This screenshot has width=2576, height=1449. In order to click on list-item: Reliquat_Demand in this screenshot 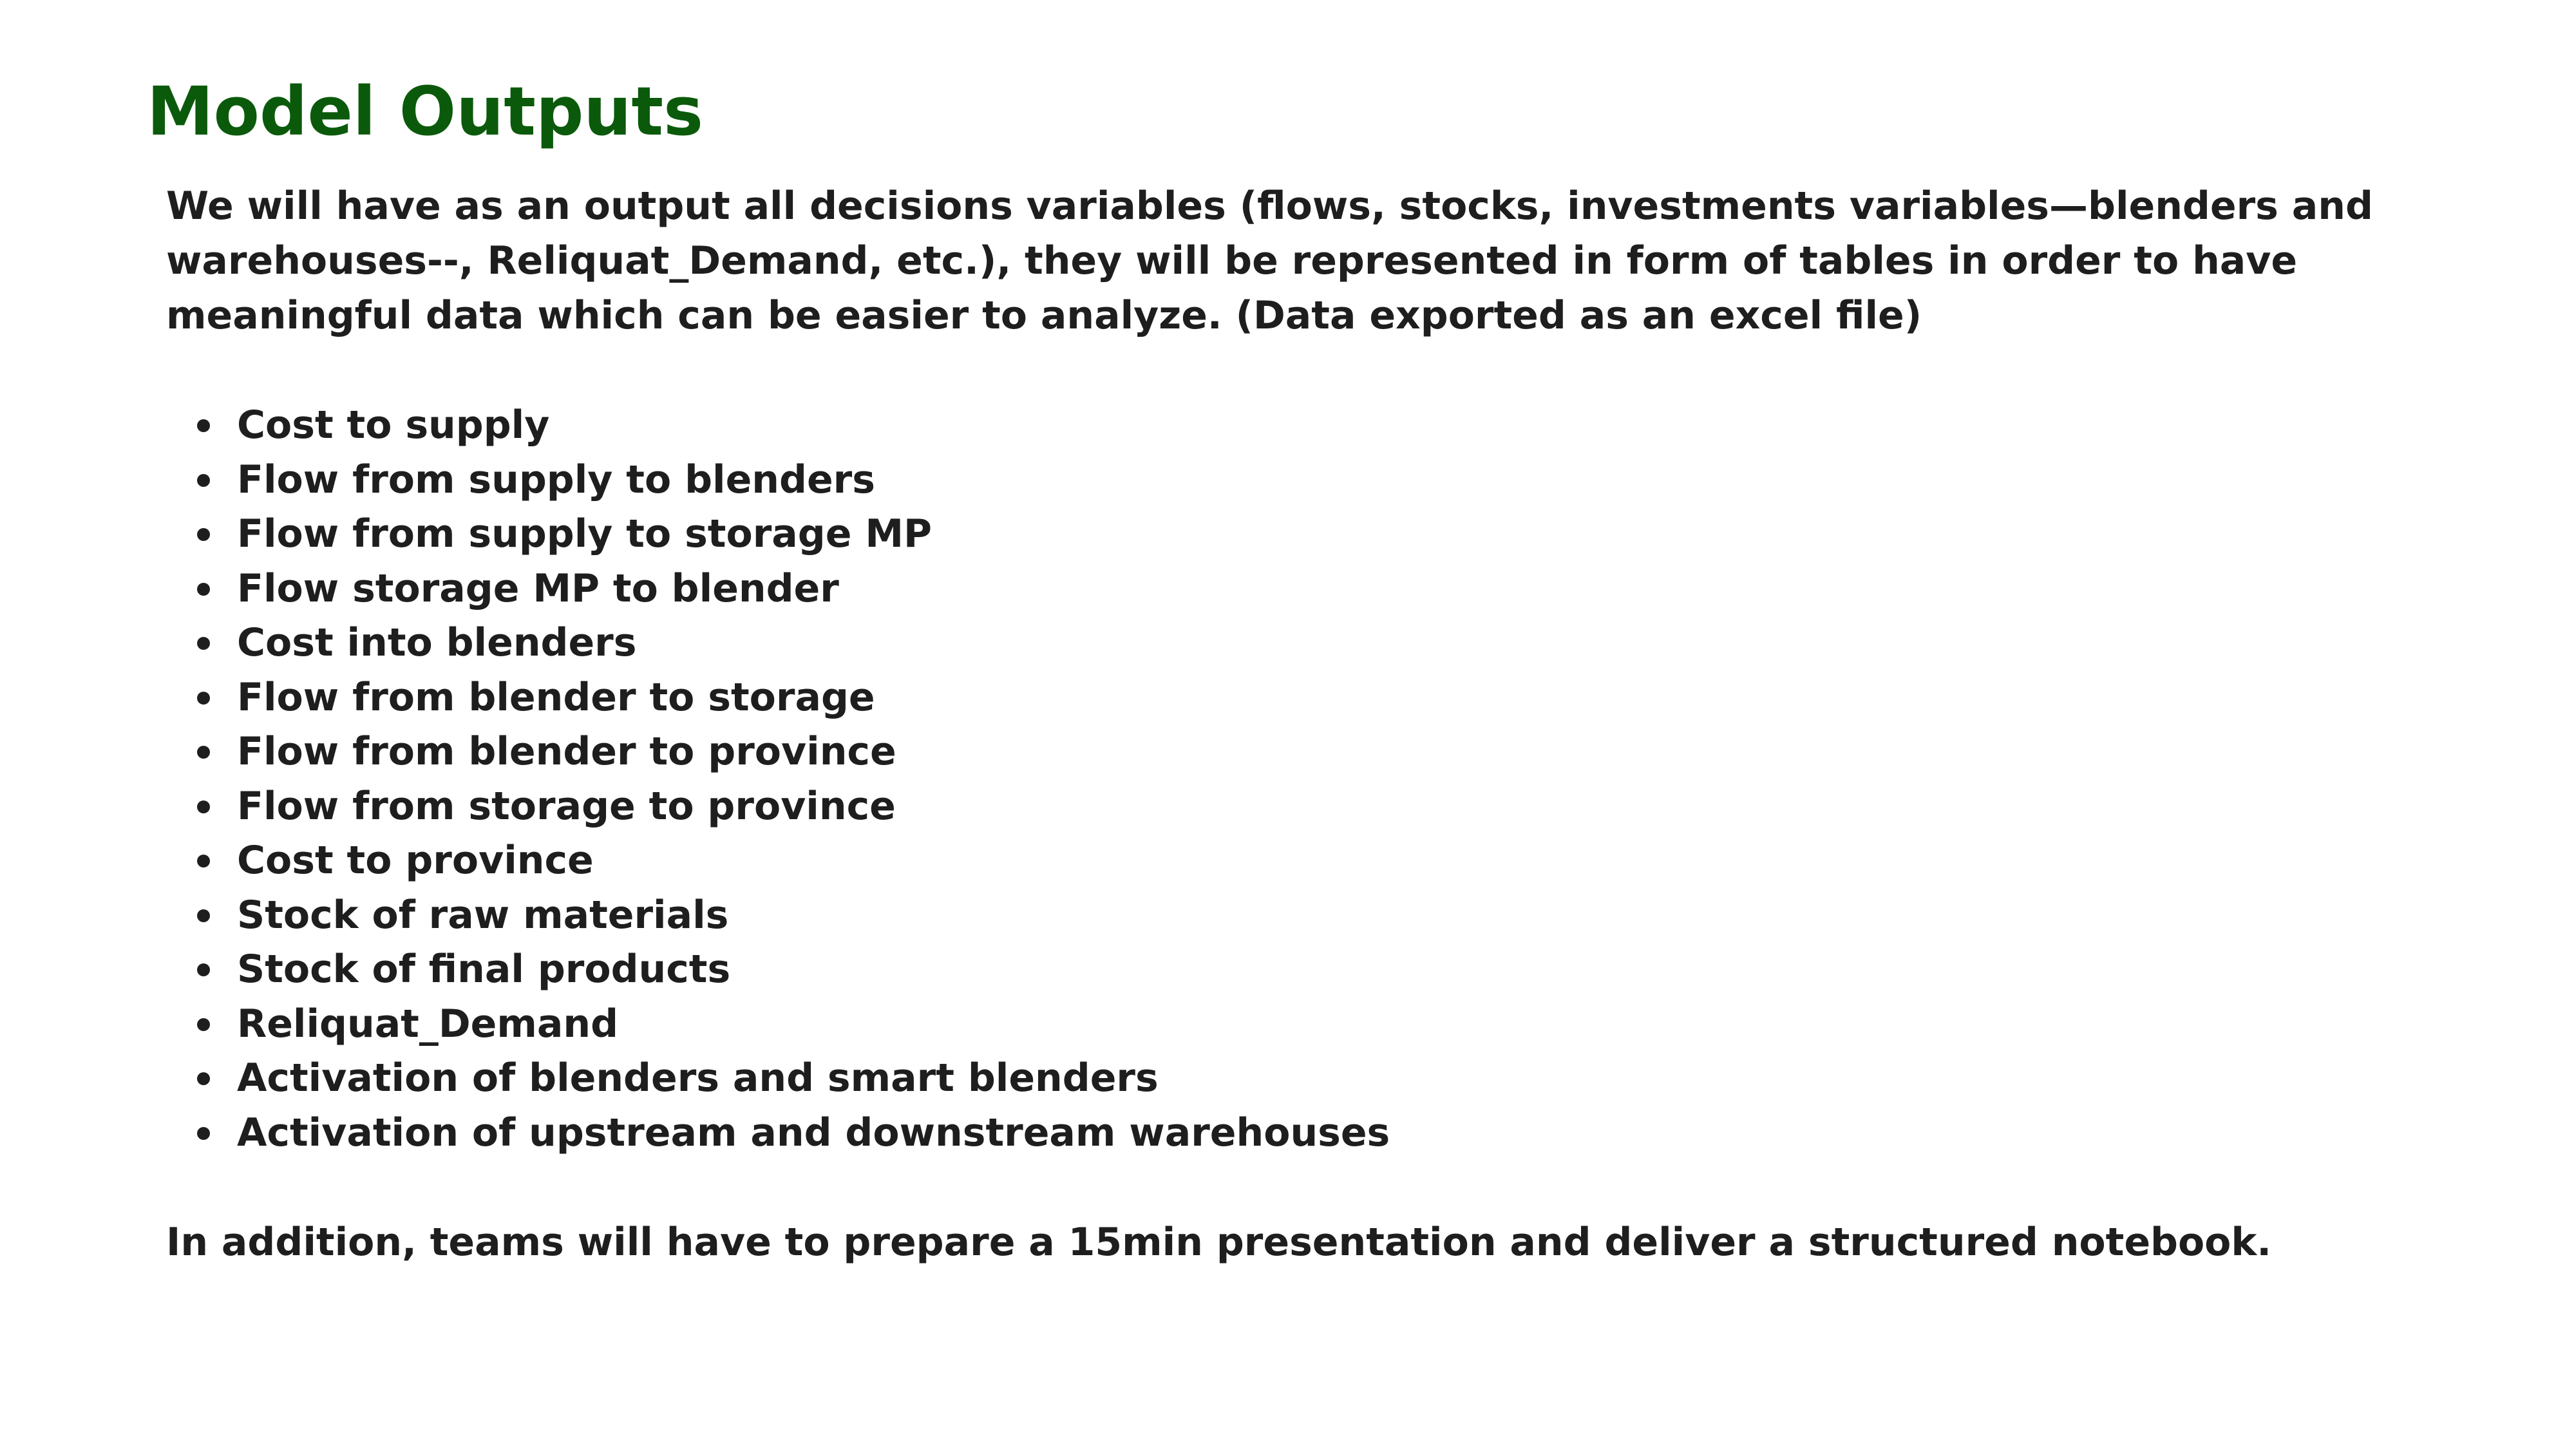, I will do `click(793, 1025)`.